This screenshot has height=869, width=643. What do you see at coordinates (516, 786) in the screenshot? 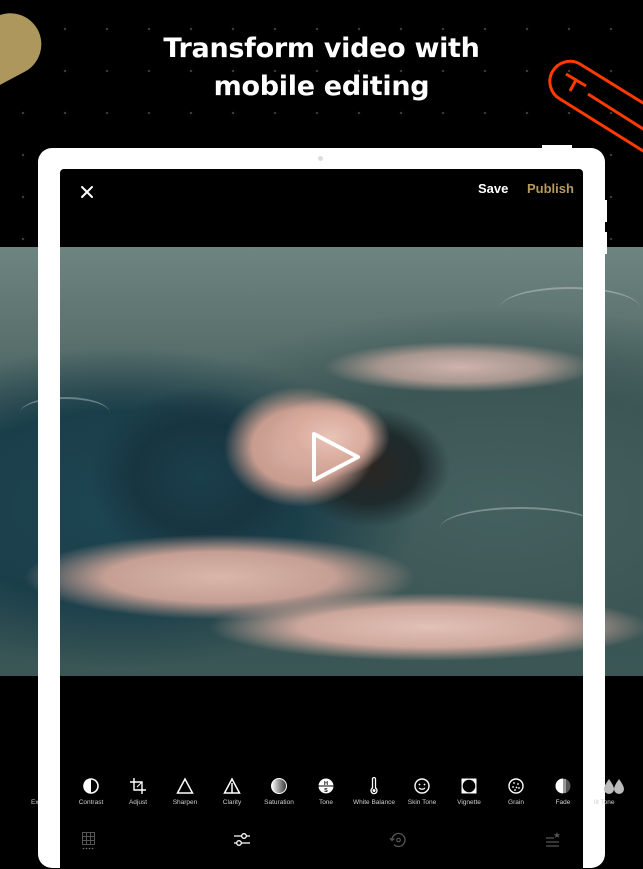
I see `grain-icon` at bounding box center [516, 786].